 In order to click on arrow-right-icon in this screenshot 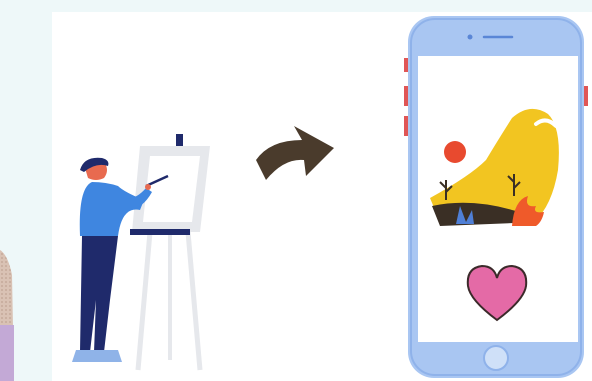, I will do `click(295, 153)`.